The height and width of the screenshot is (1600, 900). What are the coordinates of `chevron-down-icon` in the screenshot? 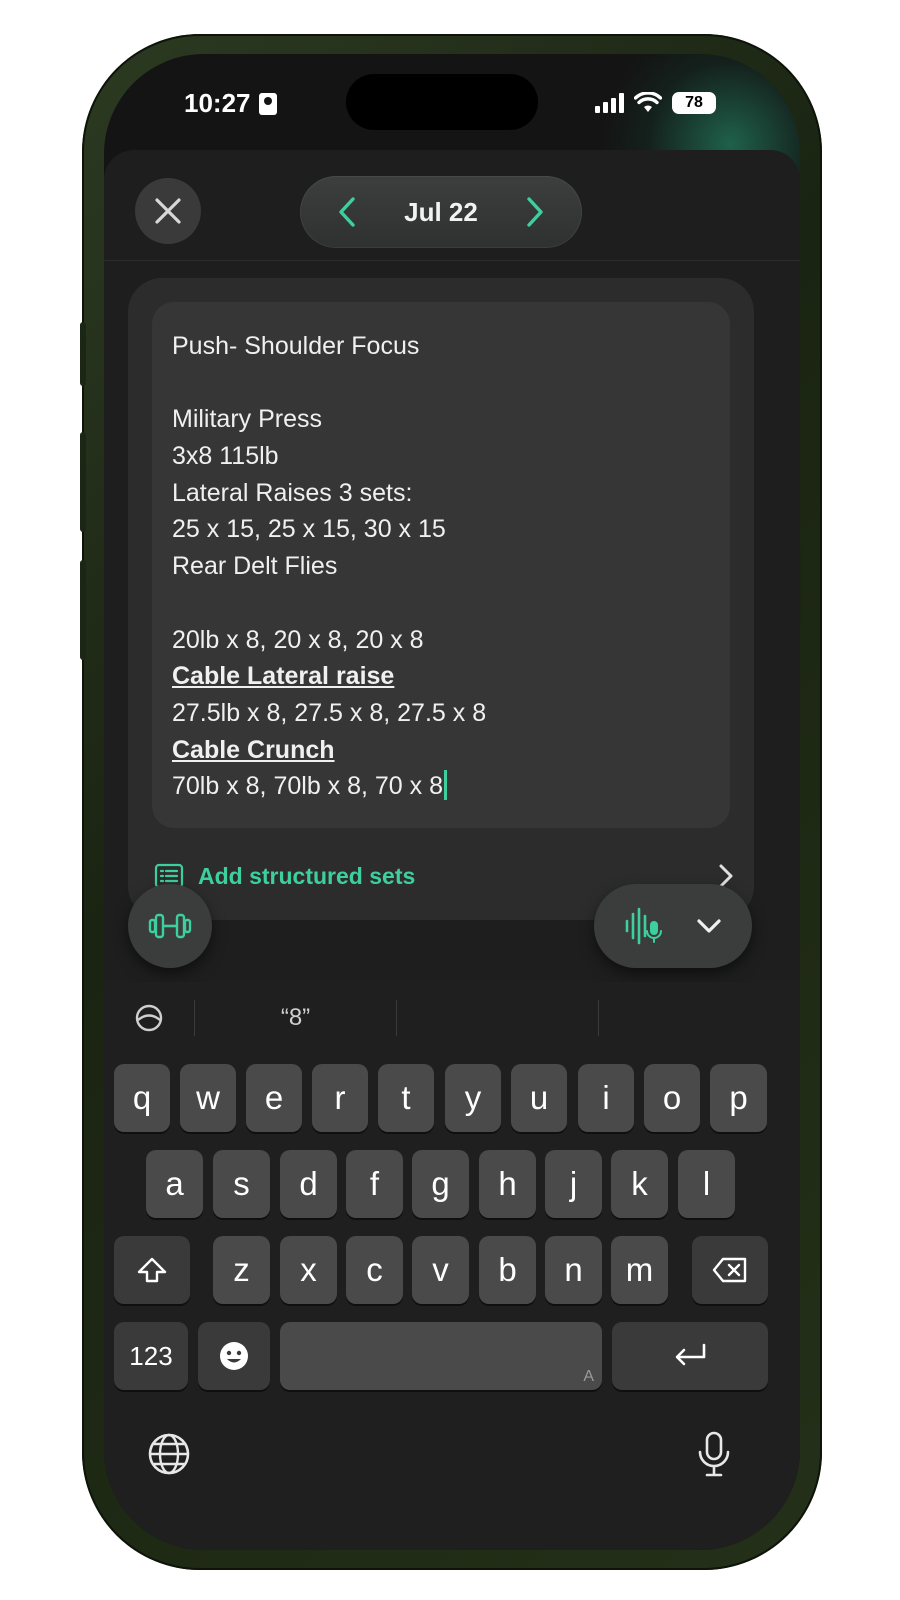 It's located at (709, 926).